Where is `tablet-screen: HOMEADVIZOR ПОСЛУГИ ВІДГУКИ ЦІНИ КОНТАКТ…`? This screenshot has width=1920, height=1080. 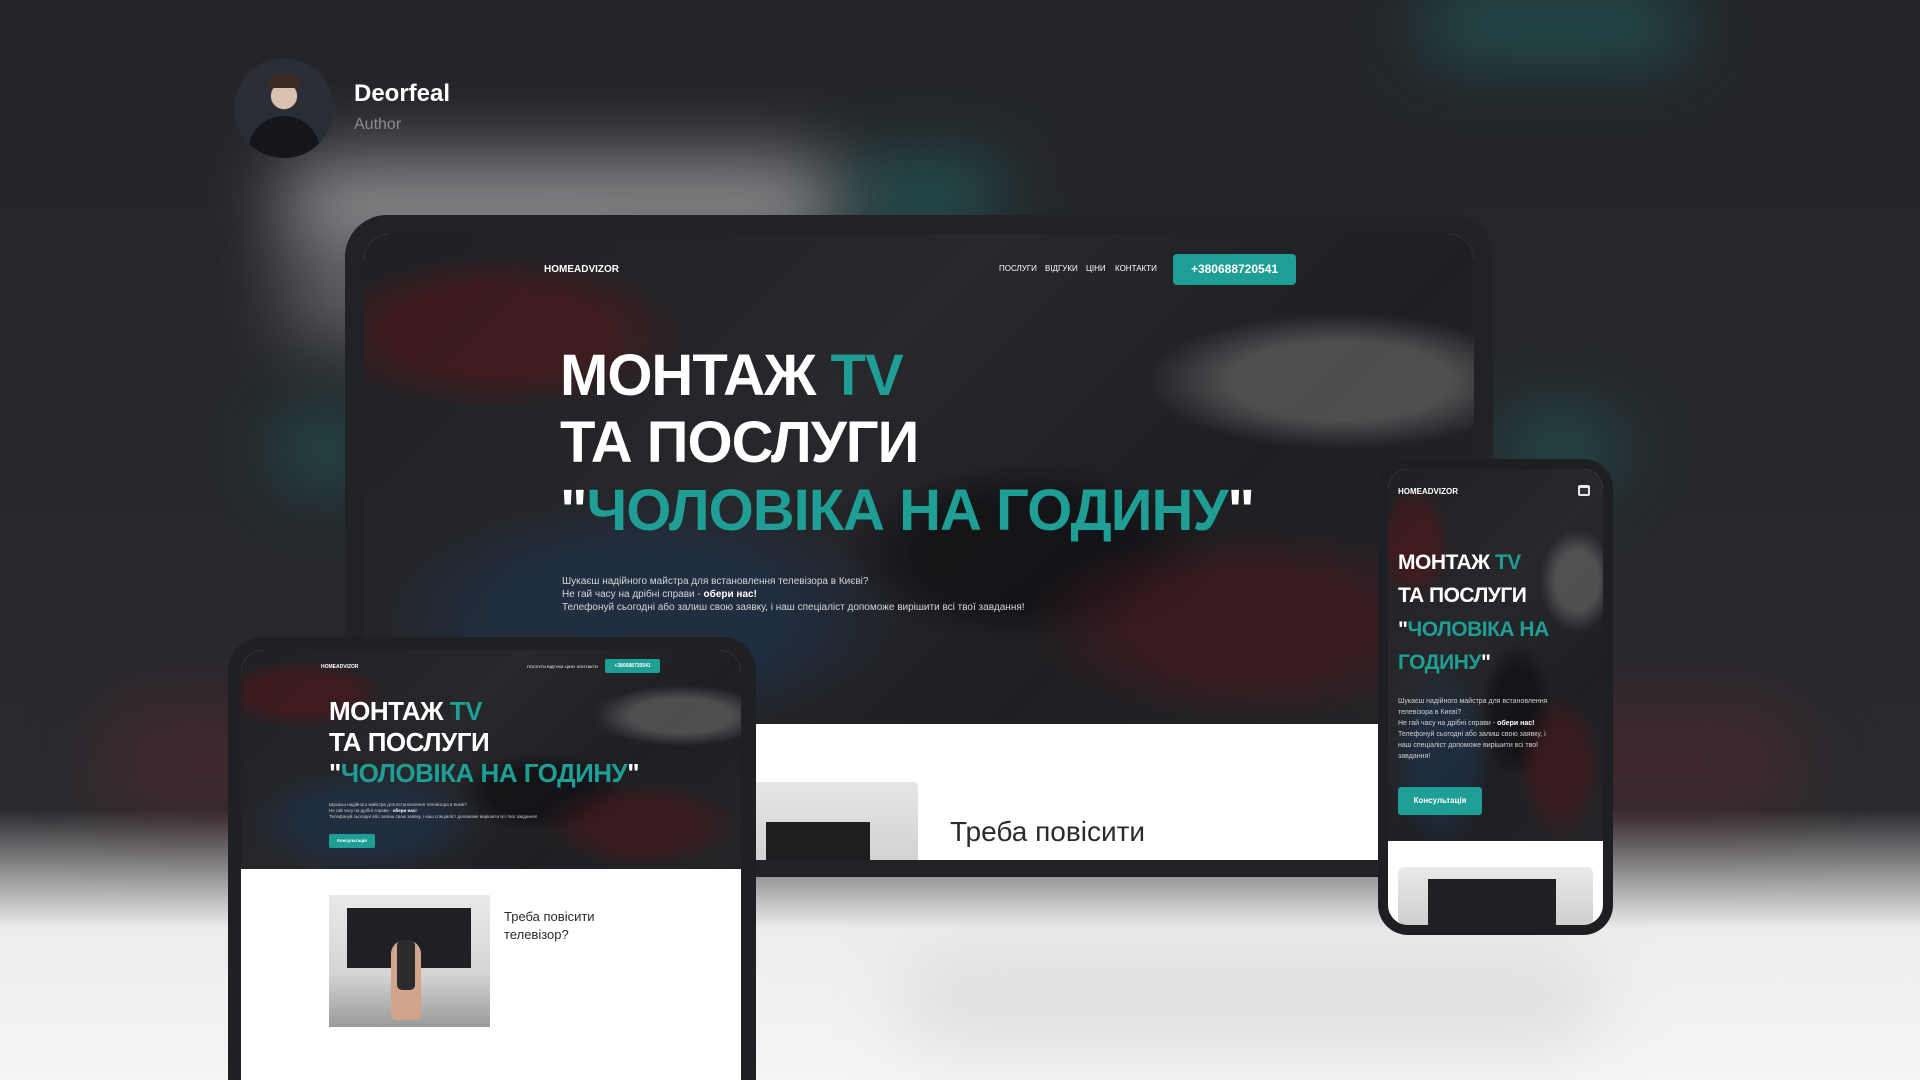
tablet-screen: HOMEADVIZOR ПОСЛУГИ ВІДГУКИ ЦІНИ КОНТАКТ… is located at coordinates (491, 865).